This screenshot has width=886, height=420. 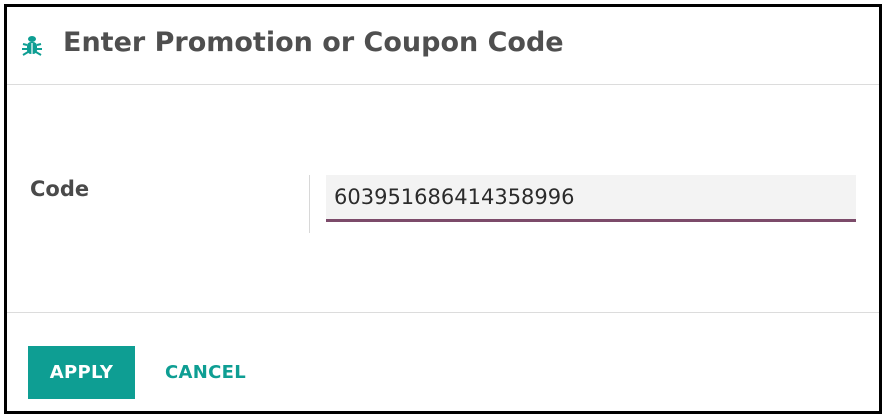 I want to click on apply-button: APPLY, so click(x=81, y=372).